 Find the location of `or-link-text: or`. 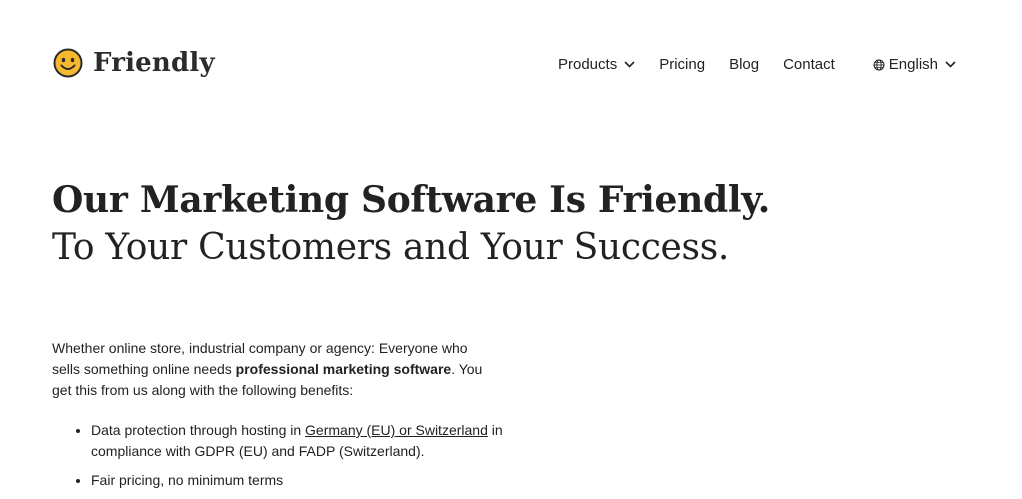

or-link-text: or is located at coordinates (405, 430).